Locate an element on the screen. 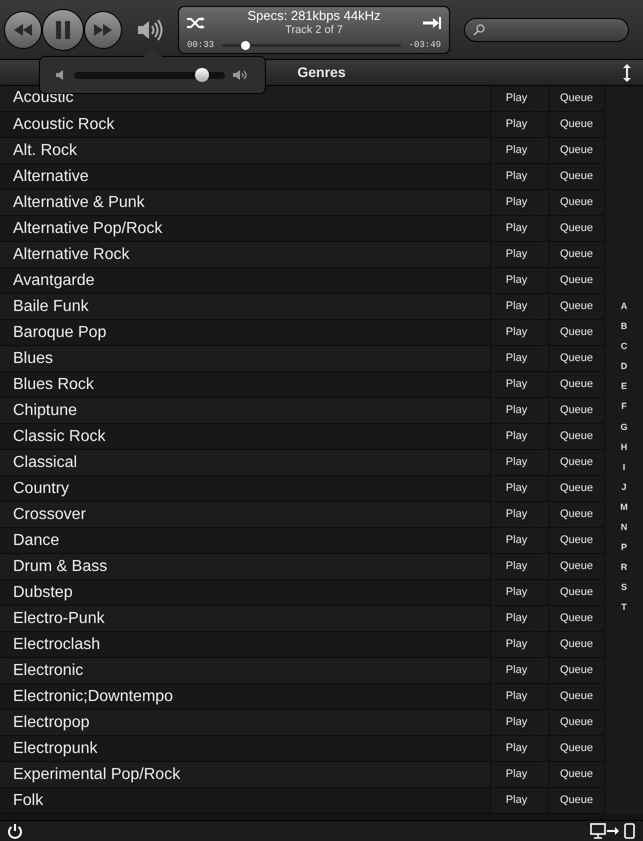 This screenshot has height=841, width=643. genre-name: Chiptune is located at coordinates (45, 410).